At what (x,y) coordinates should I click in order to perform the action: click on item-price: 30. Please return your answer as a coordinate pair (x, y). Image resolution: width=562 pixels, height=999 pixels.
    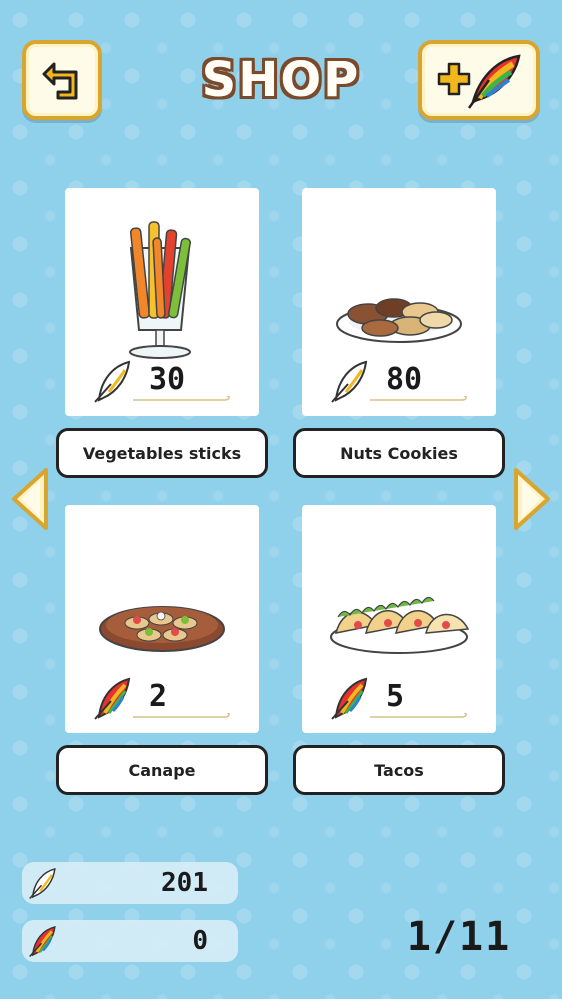
    Looking at the image, I should click on (167, 379).